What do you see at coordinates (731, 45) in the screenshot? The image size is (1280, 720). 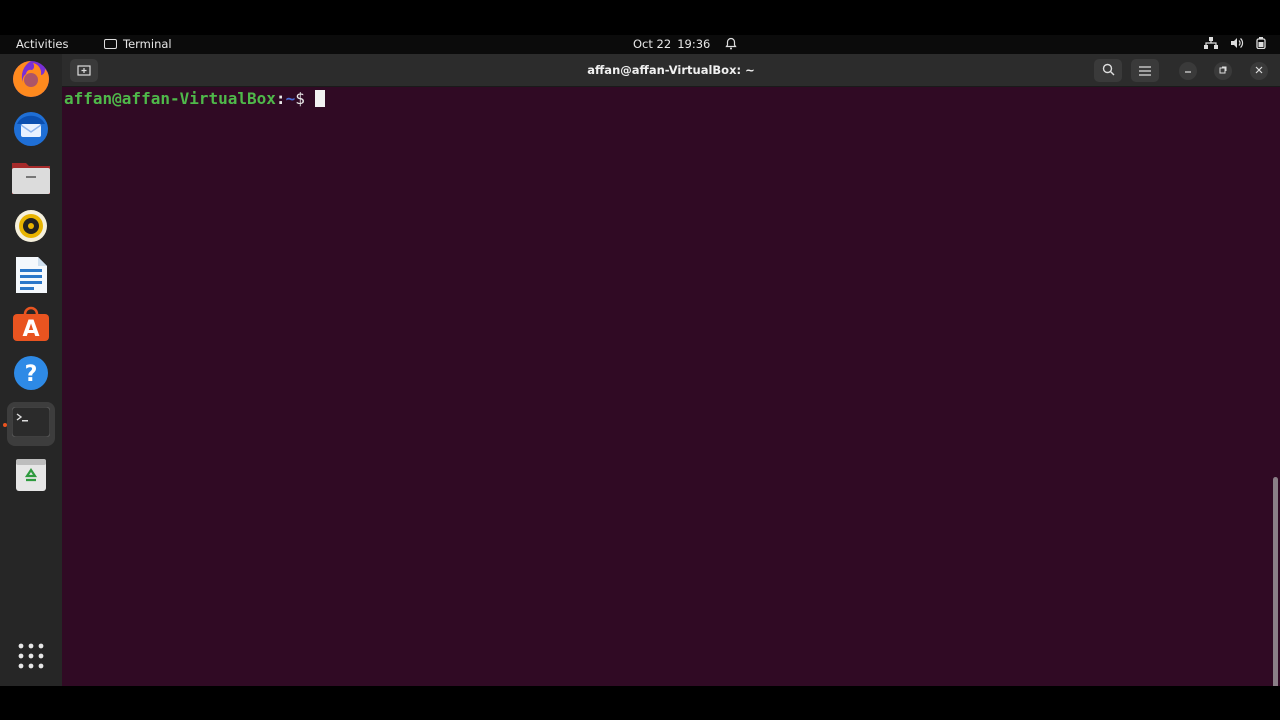 I see `alarm-icon` at bounding box center [731, 45].